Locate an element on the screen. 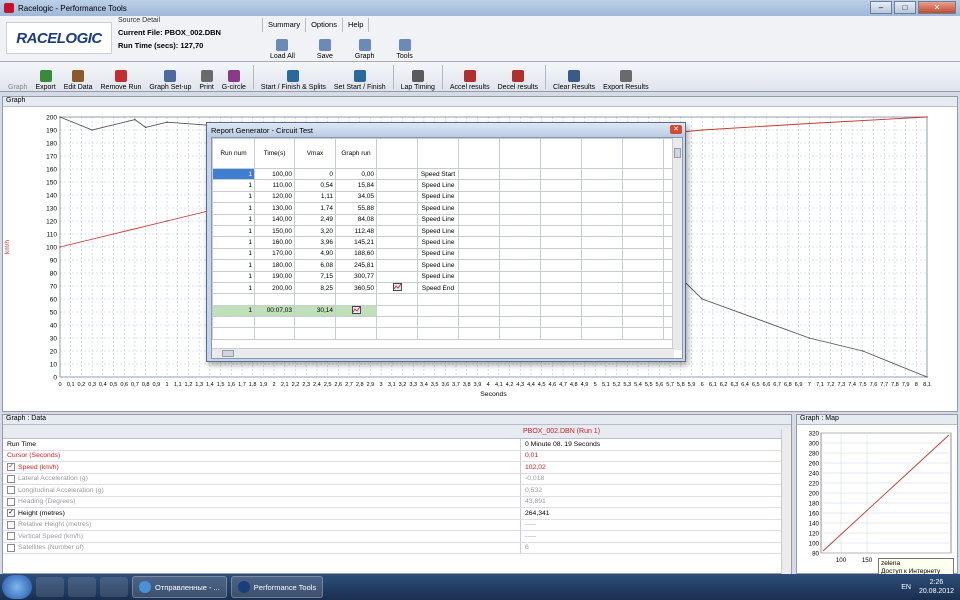  summary-cell: 1 is located at coordinates (233, 311).